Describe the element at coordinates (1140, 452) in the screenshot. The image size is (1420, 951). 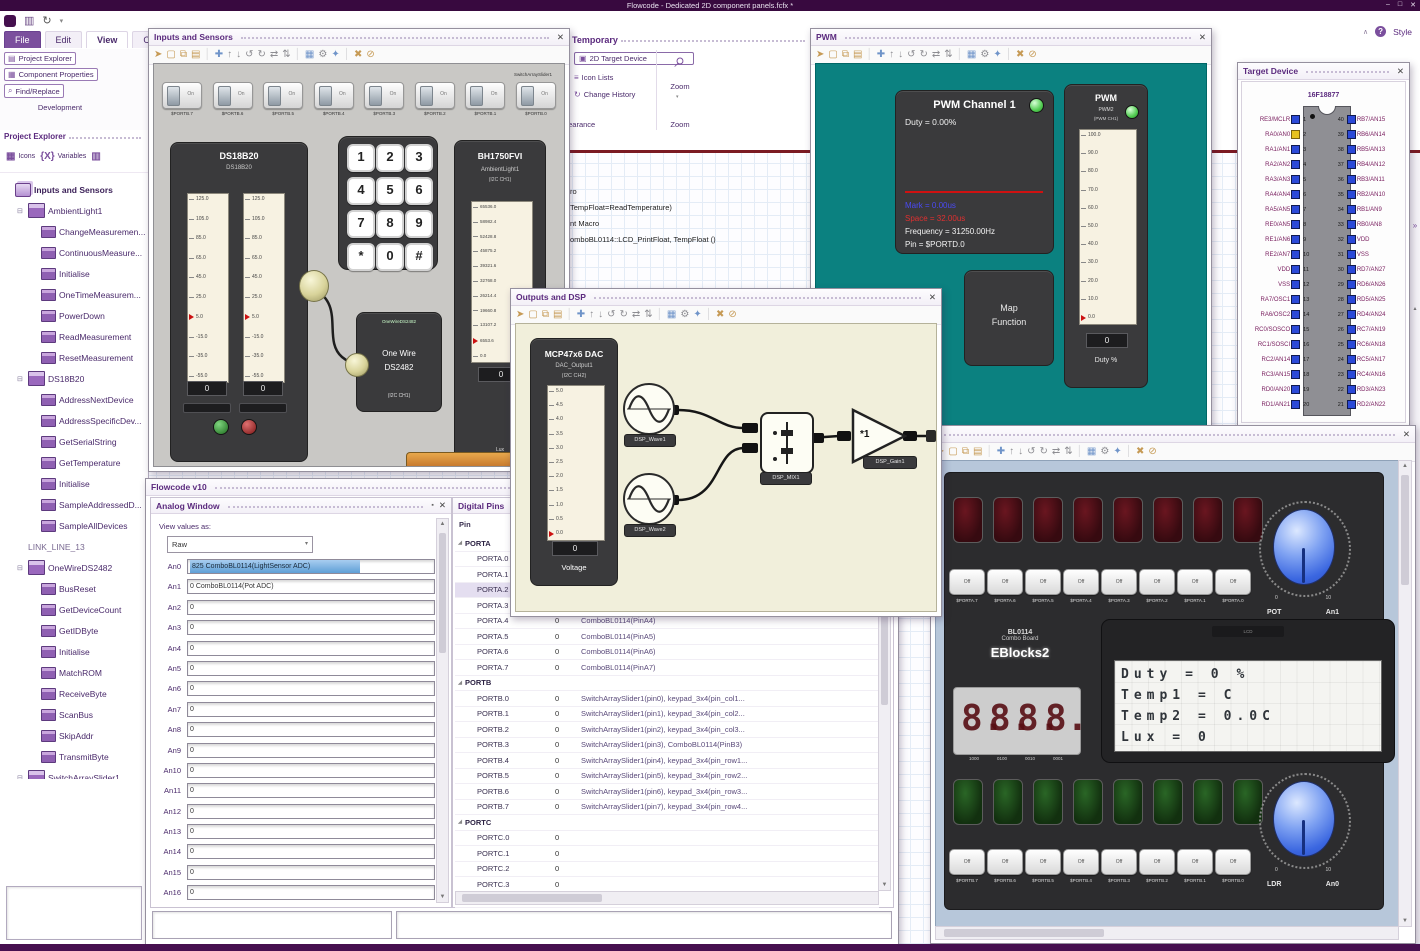
I see `delete-icon: ✖` at that location.